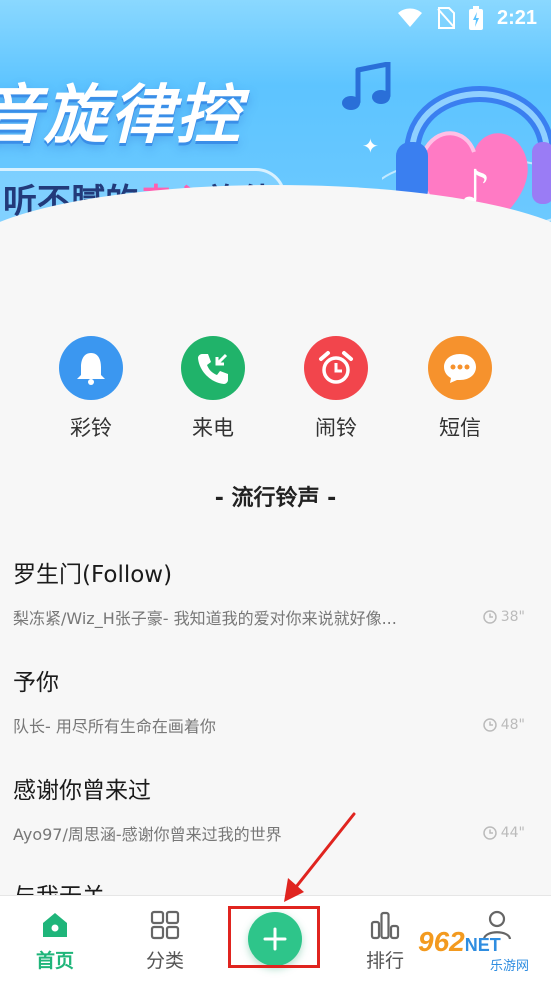  Describe the element at coordinates (385, 926) in the screenshot. I see `bar-chart-icon` at that location.